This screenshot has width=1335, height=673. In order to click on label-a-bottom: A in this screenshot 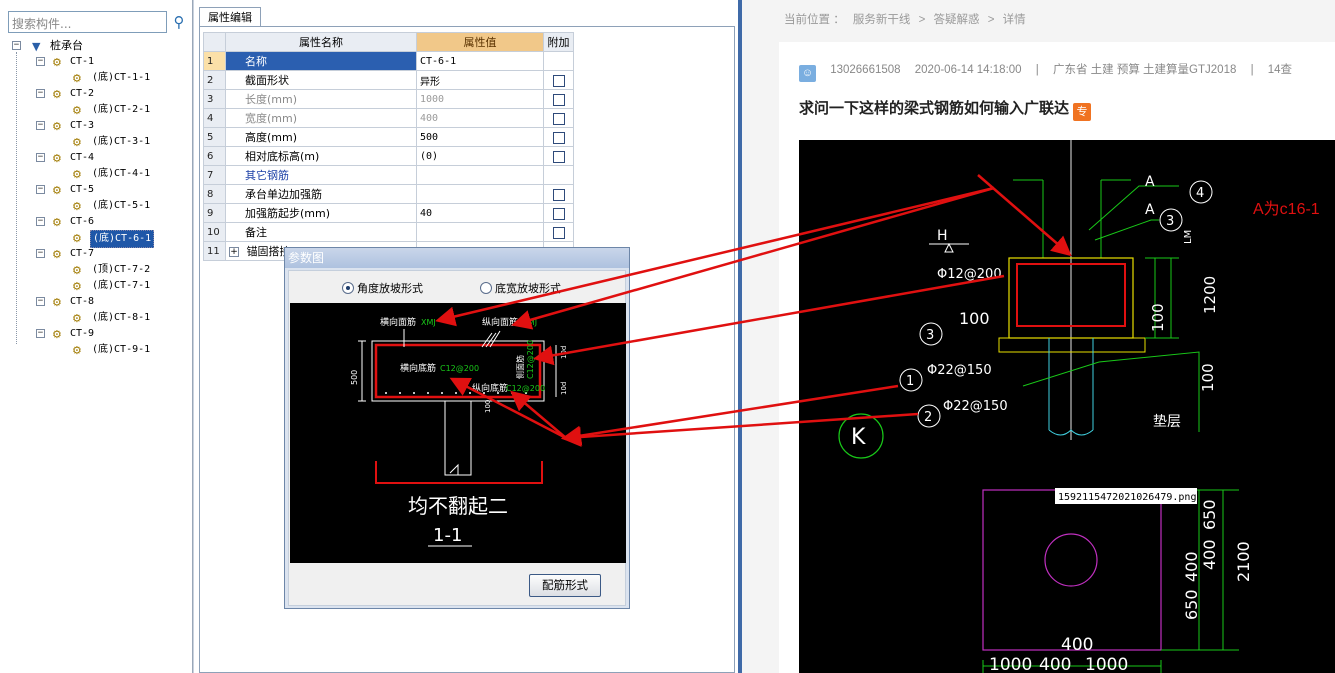, I will do `click(1150, 210)`.